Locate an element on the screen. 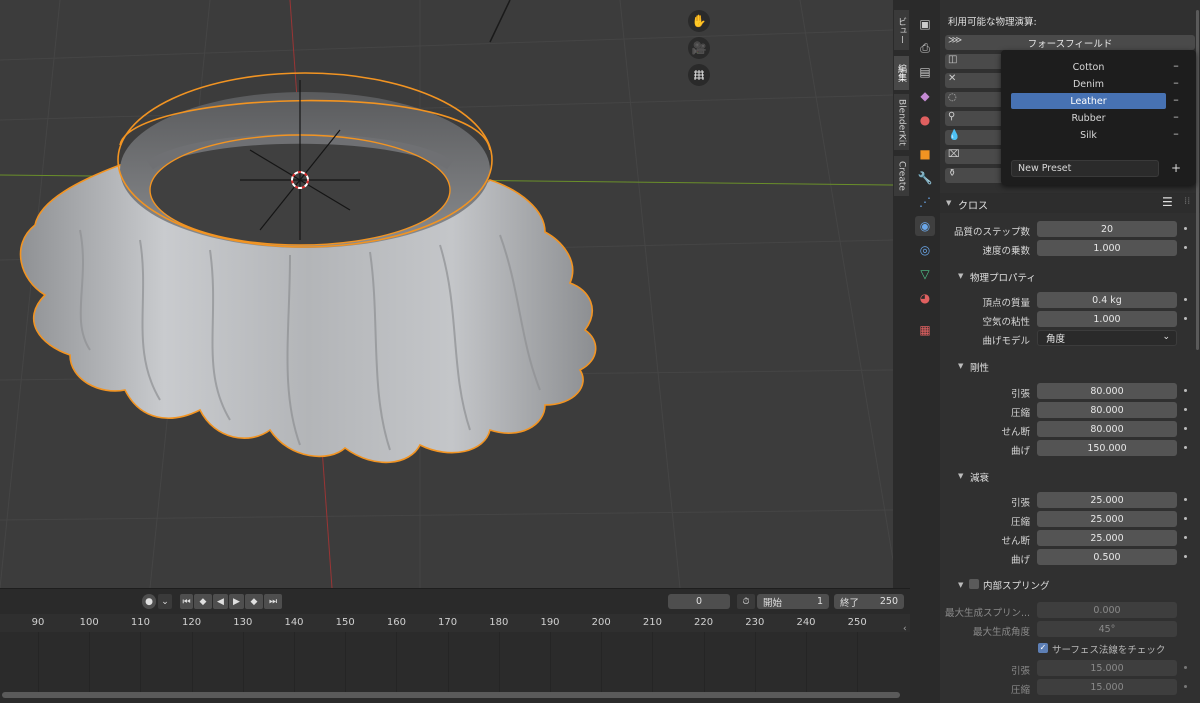 This screenshot has height=703, width=1200. timeline-track-area is located at coordinates (455, 662).